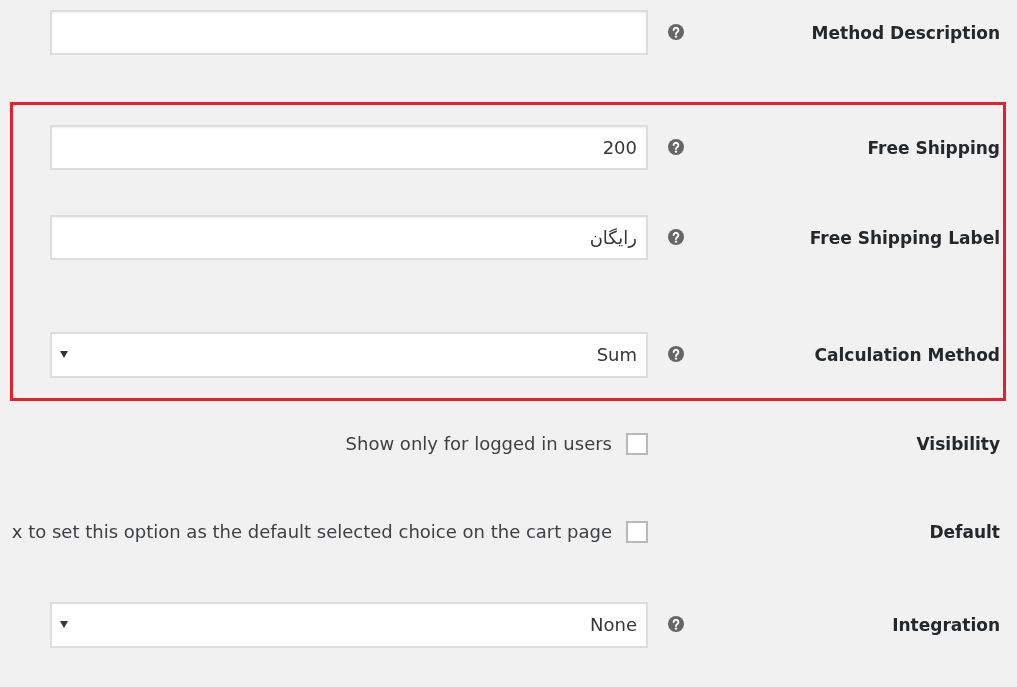  What do you see at coordinates (478, 443) in the screenshot?
I see `checkbox-label: Show only for logged in users` at bounding box center [478, 443].